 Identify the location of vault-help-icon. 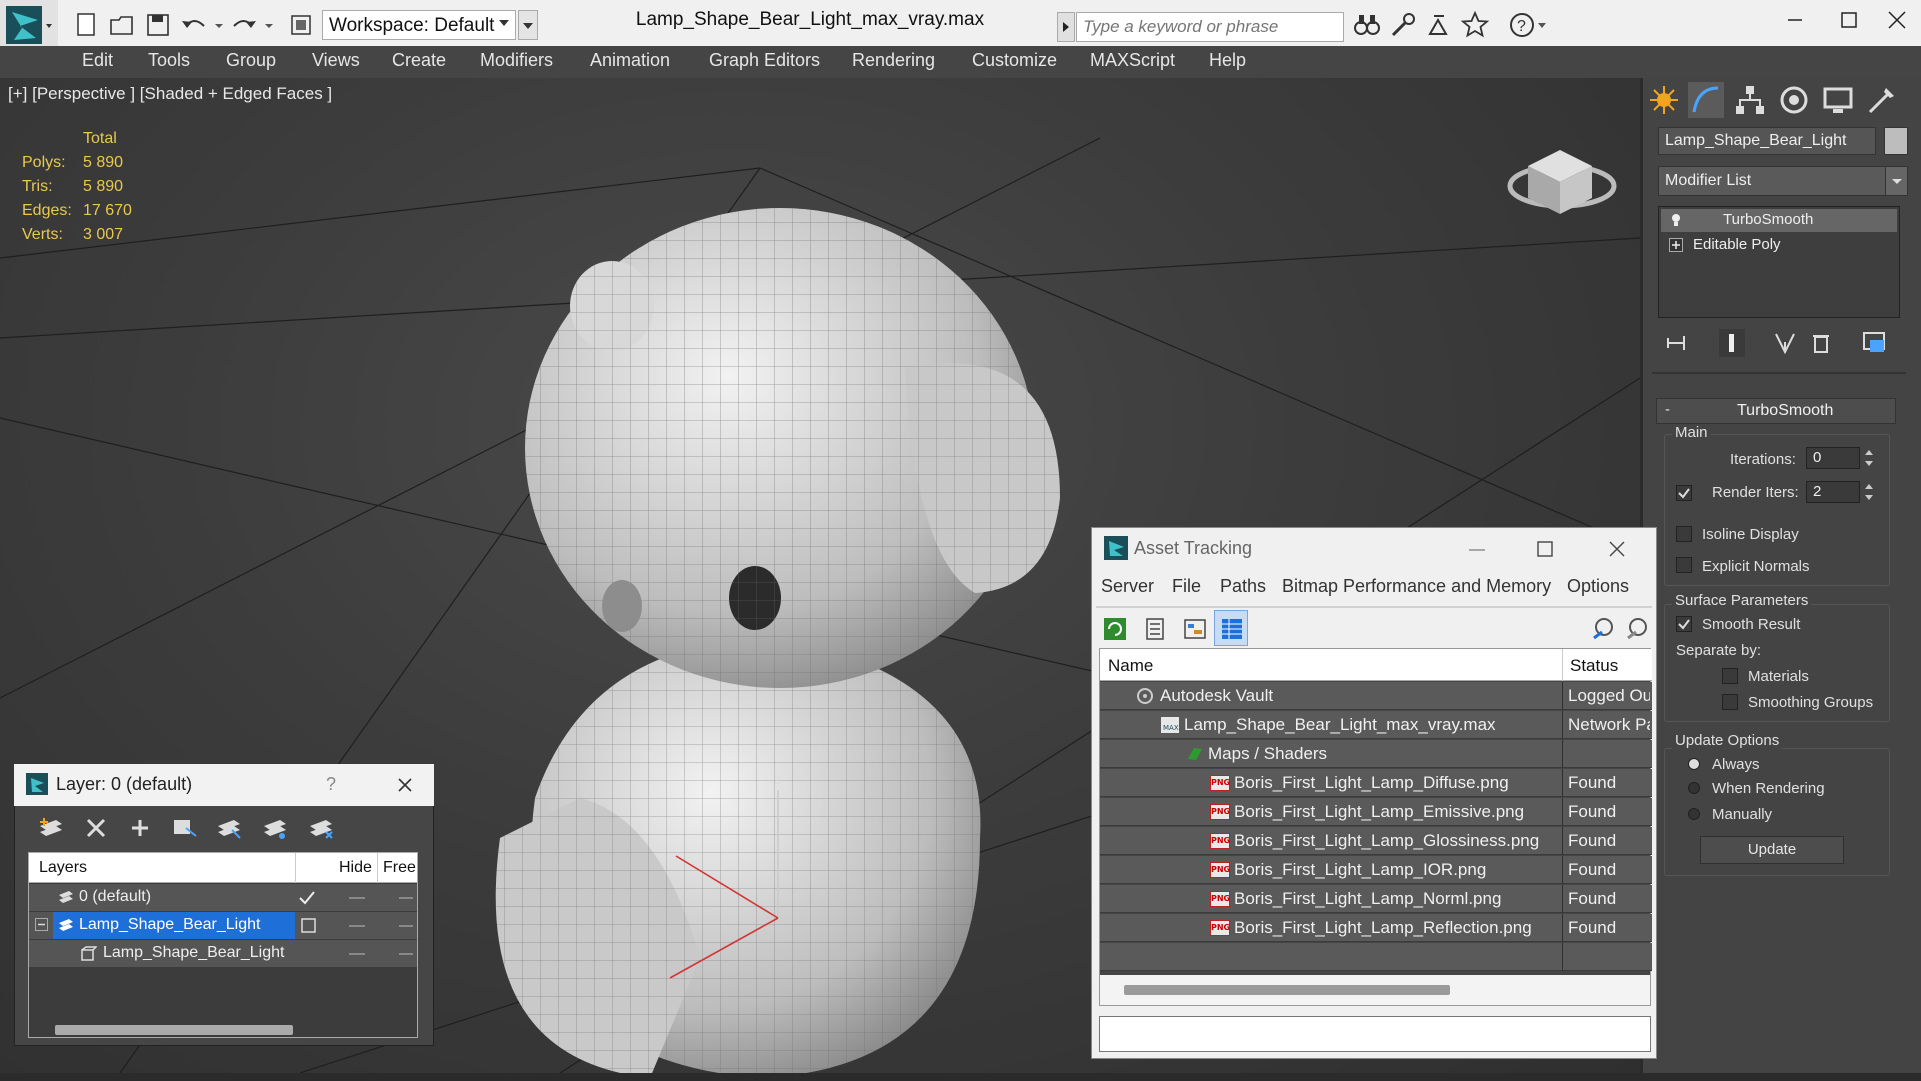
(1637, 629).